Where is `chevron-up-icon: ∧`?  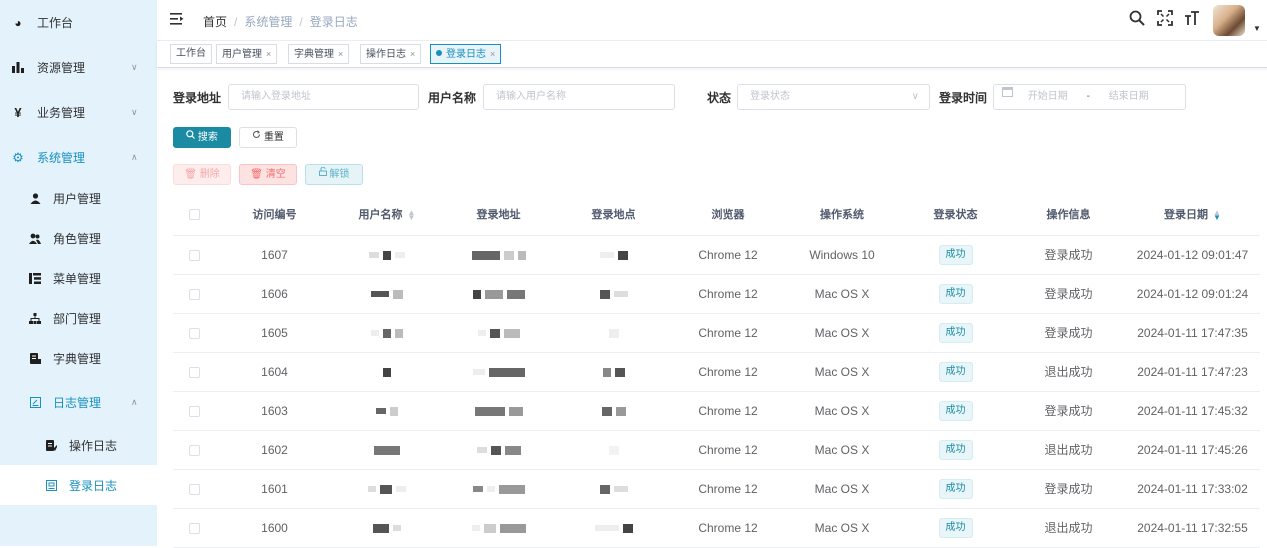 chevron-up-icon: ∧ is located at coordinates (134, 157).